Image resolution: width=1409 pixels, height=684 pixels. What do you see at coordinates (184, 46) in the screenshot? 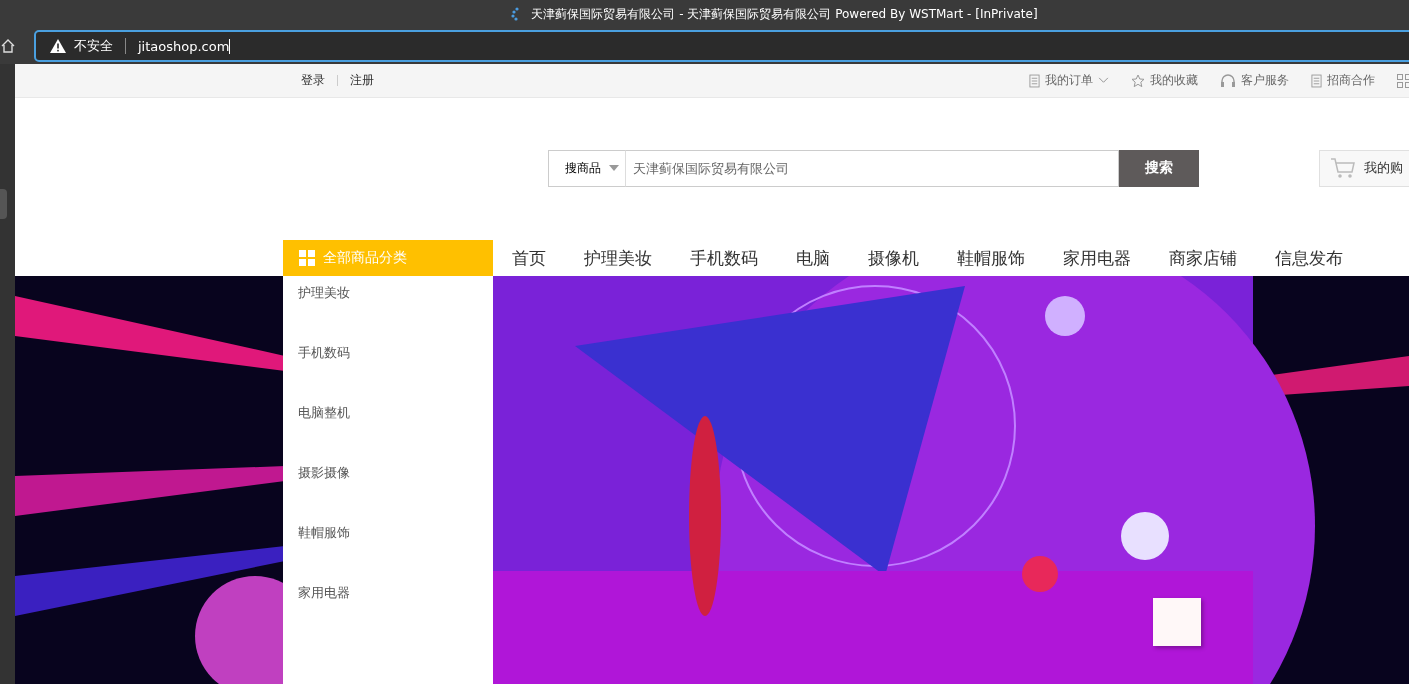
I see `url-text: jitaoshop.com` at bounding box center [184, 46].